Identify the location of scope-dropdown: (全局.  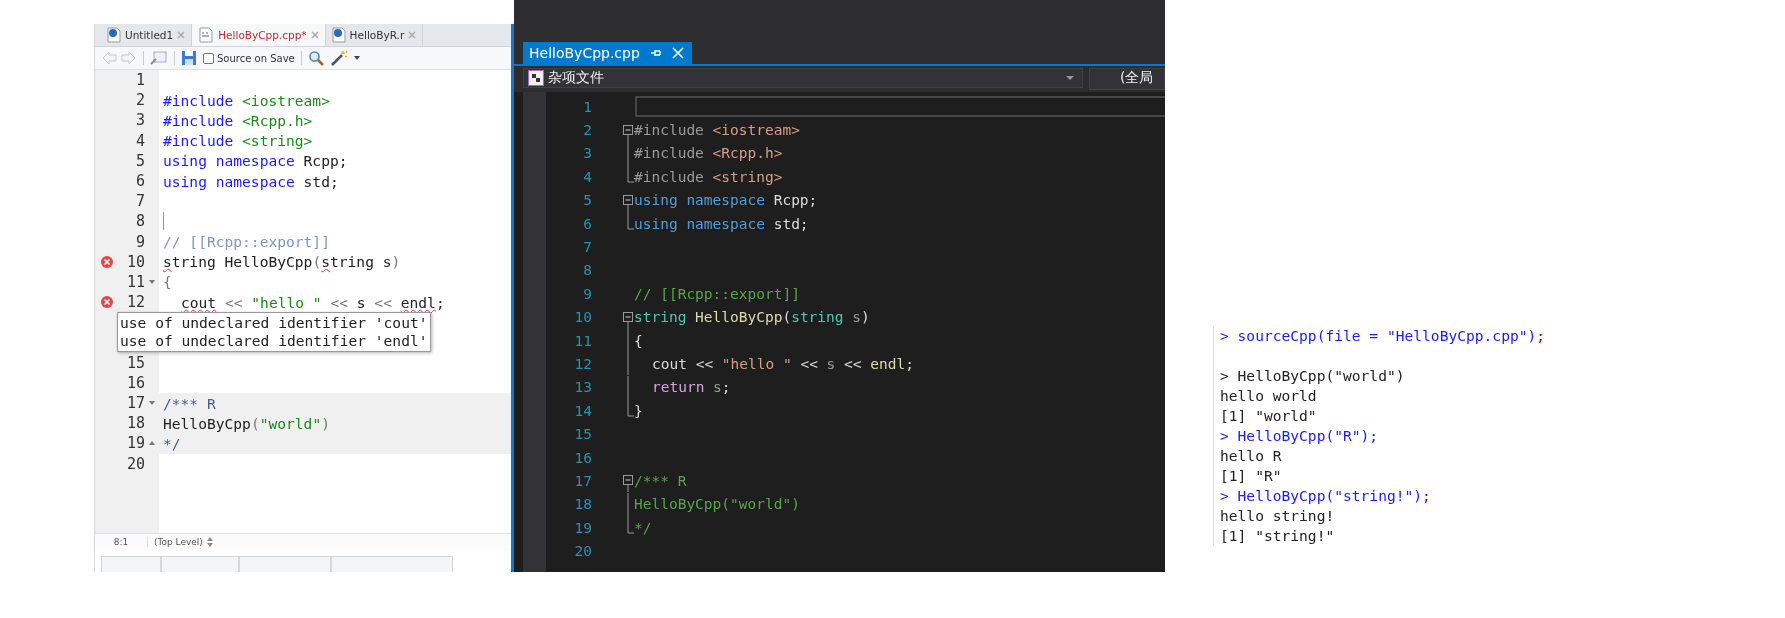
(1127, 79).